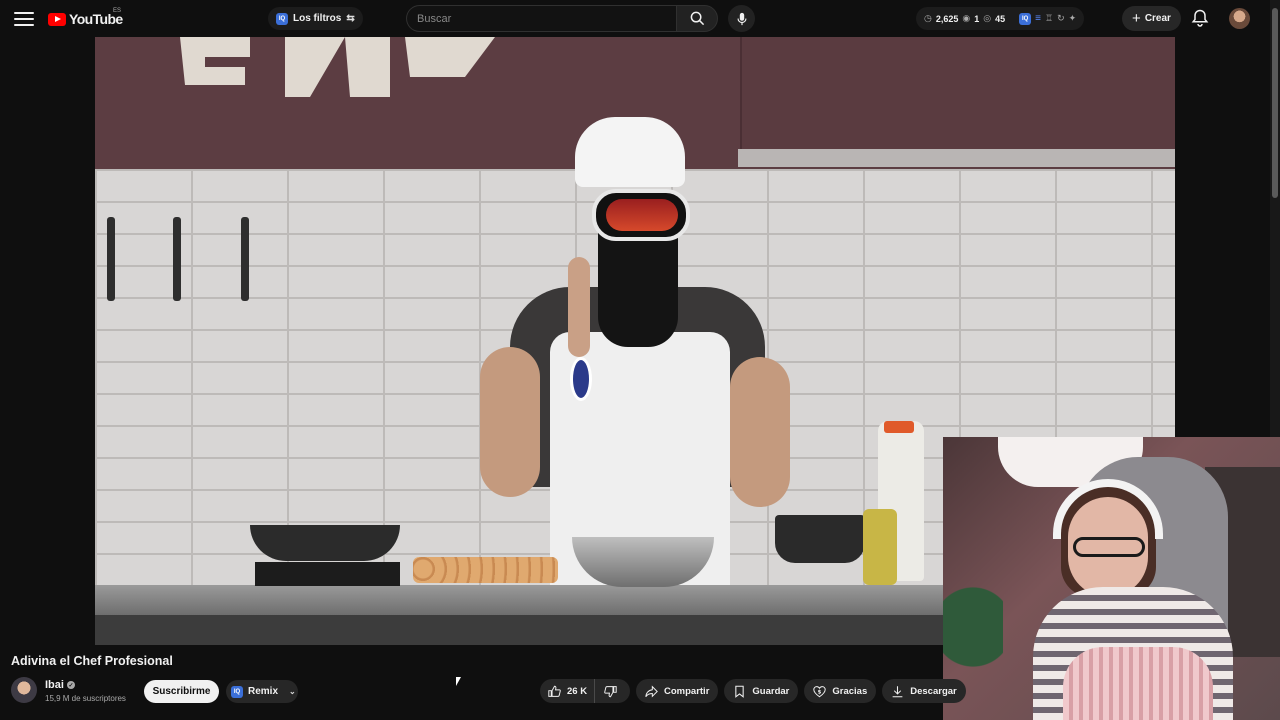 The height and width of the screenshot is (720, 1280). Describe the element at coordinates (24, 19) in the screenshot. I see `menu-icon` at that location.